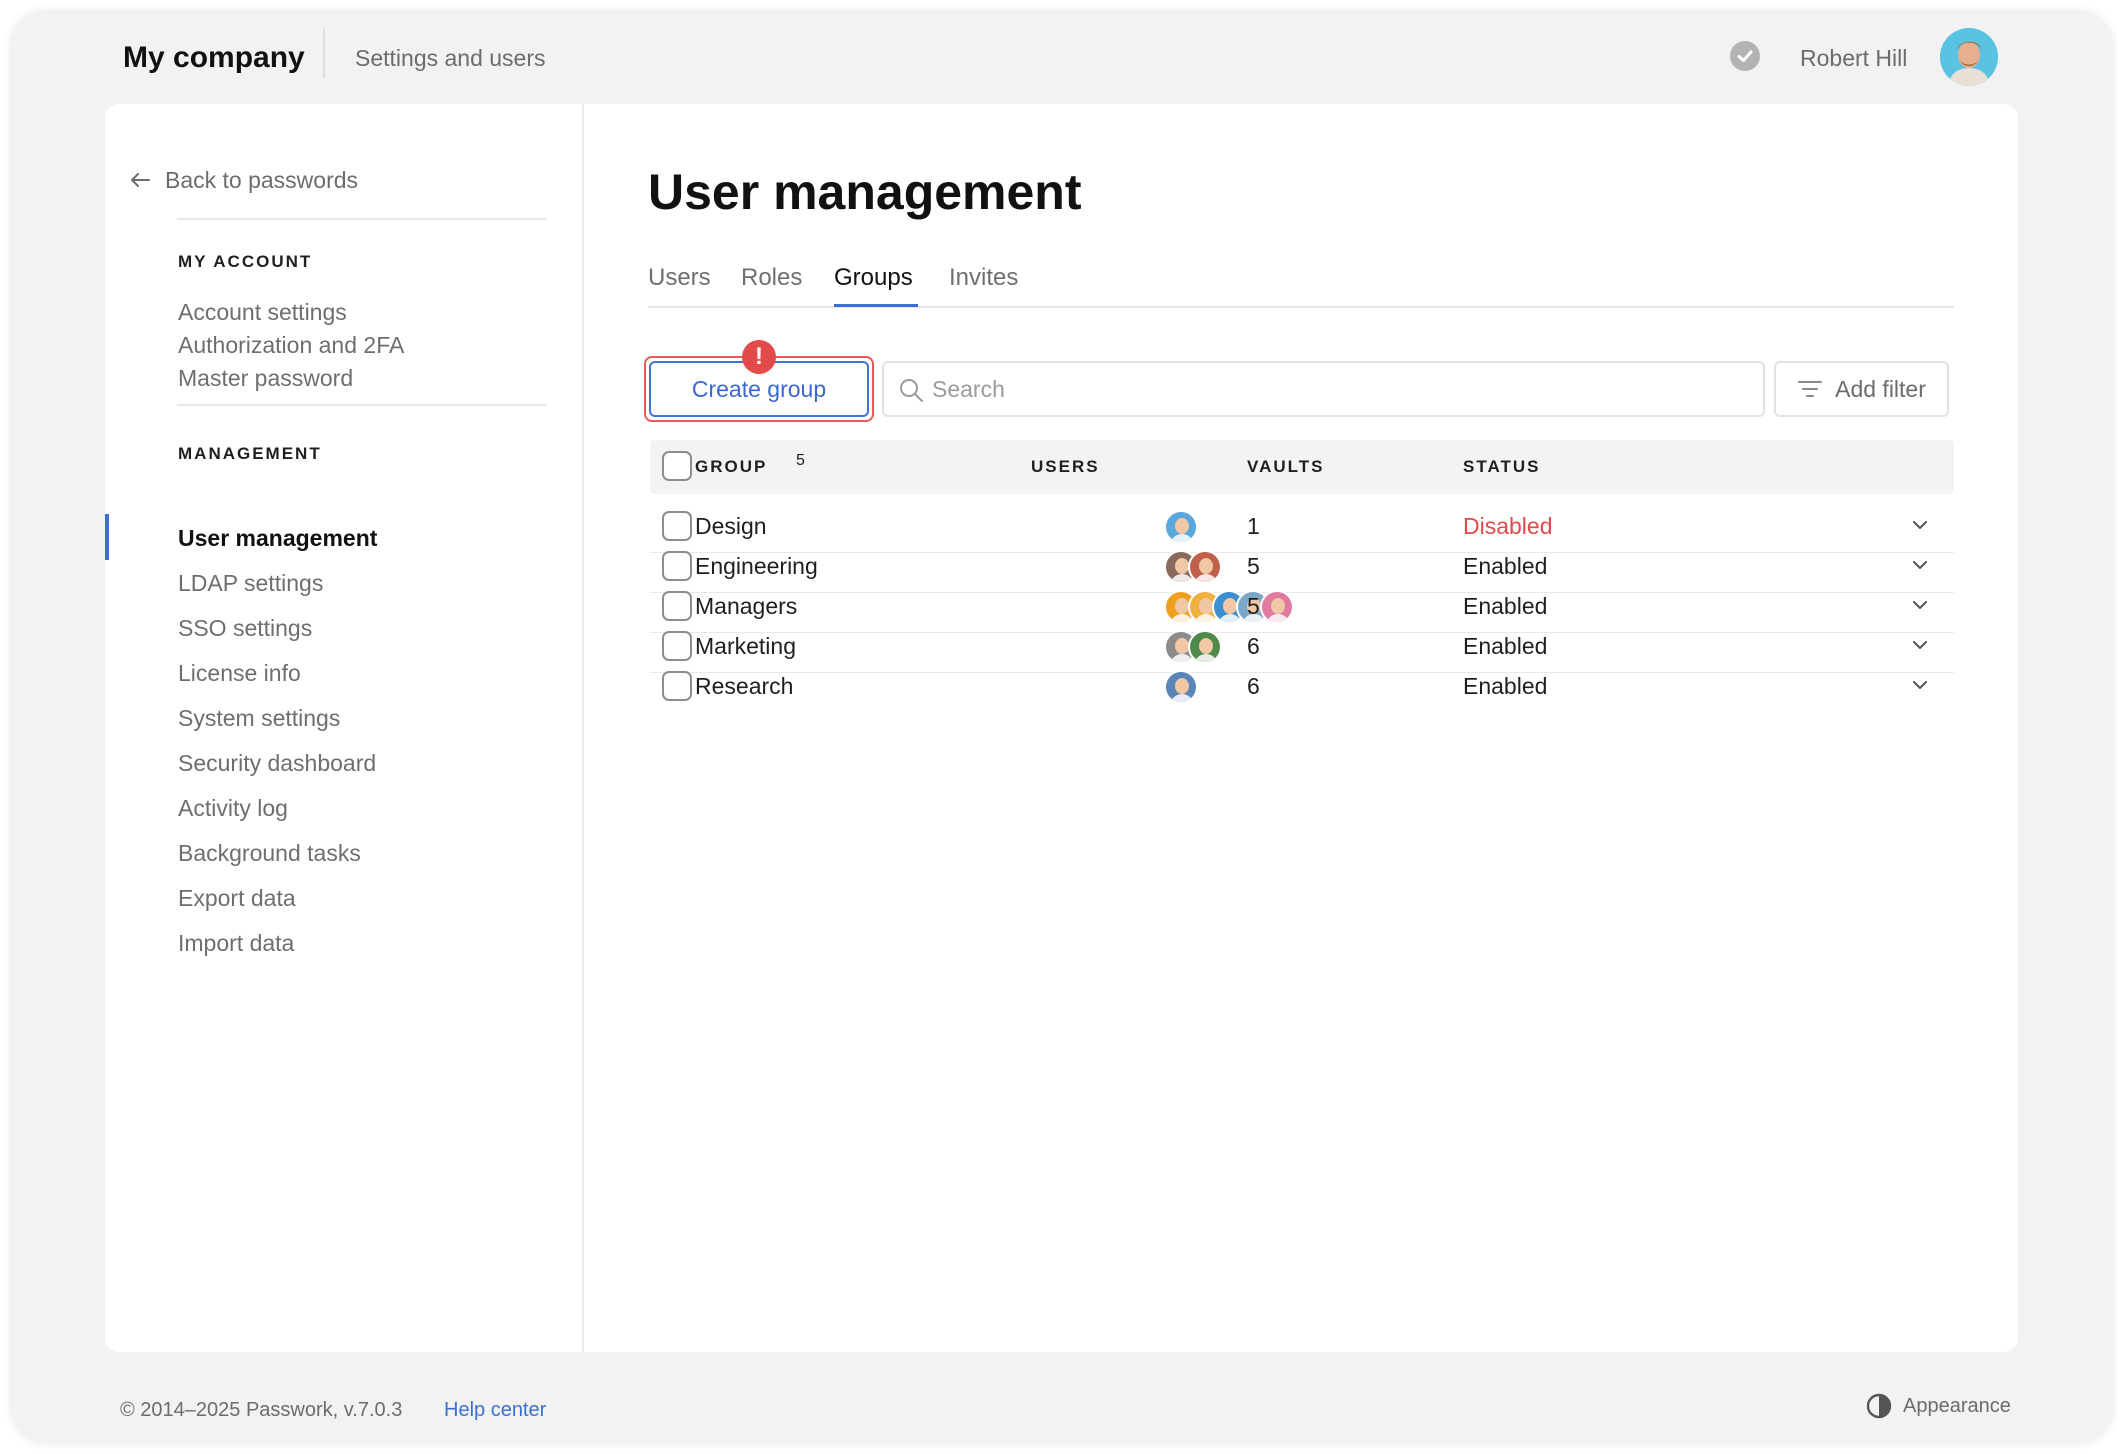 The height and width of the screenshot is (1454, 2124). Describe the element at coordinates (756, 566) in the screenshot. I see `group-name: Engineering` at that location.